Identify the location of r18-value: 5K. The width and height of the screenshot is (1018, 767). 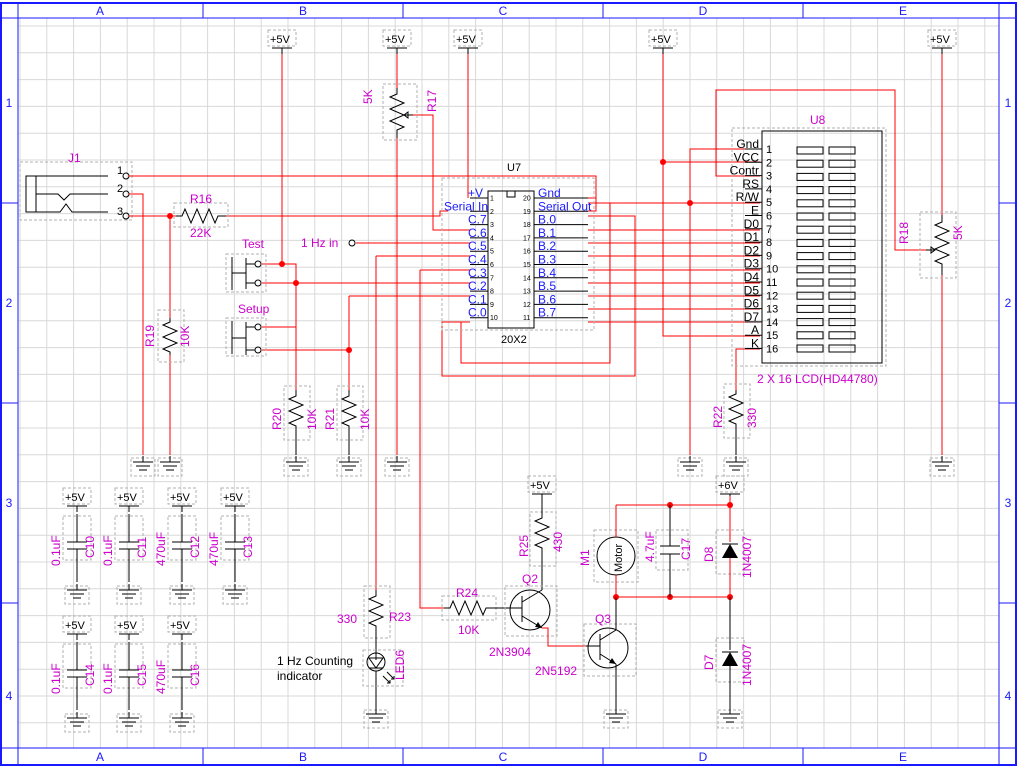
(958, 232).